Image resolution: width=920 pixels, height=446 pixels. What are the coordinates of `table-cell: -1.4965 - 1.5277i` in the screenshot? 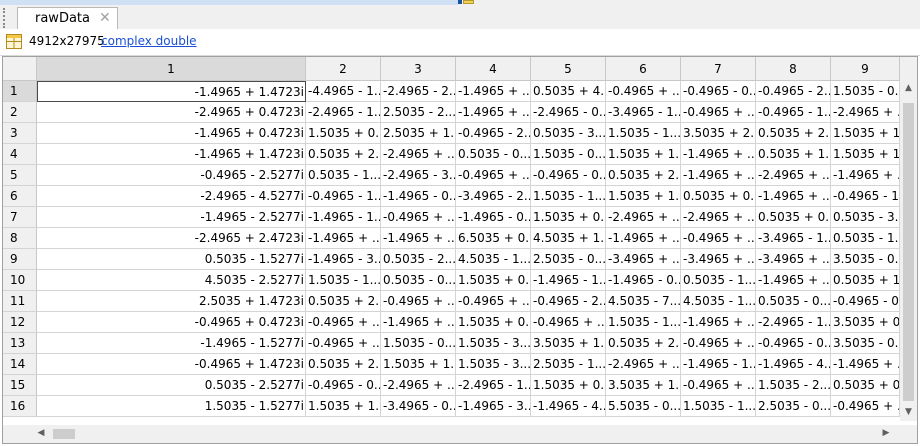 It's located at (171, 343).